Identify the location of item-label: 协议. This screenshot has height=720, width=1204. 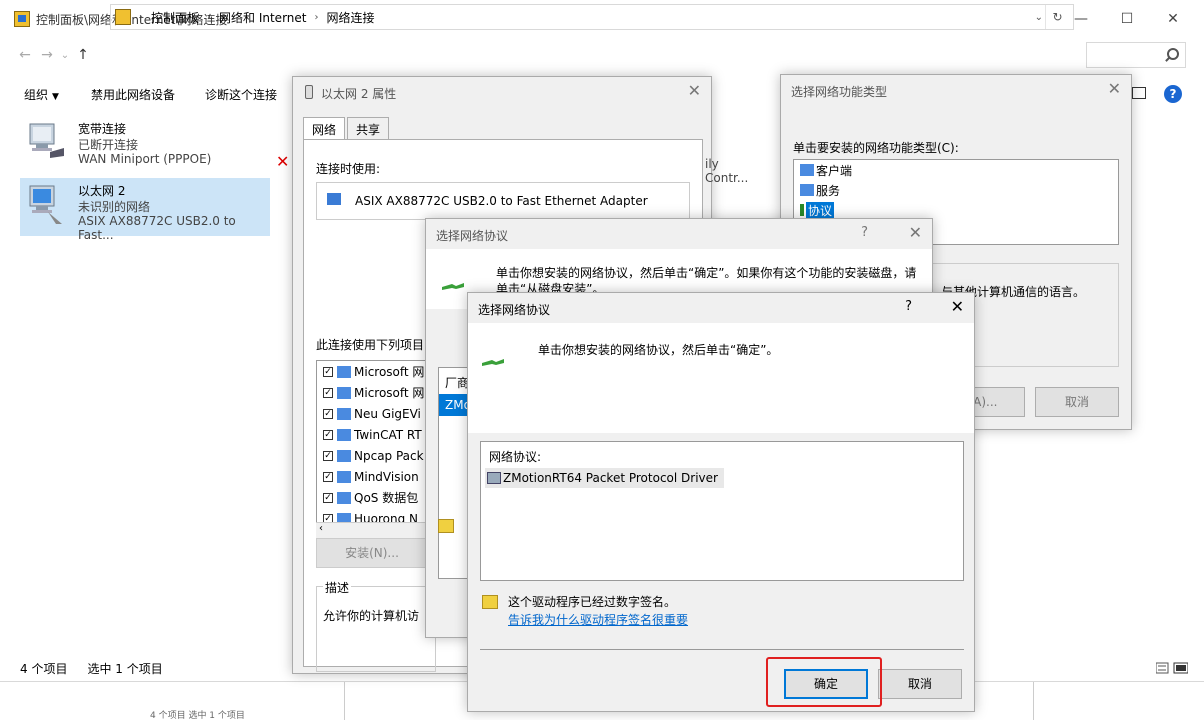
(820, 210).